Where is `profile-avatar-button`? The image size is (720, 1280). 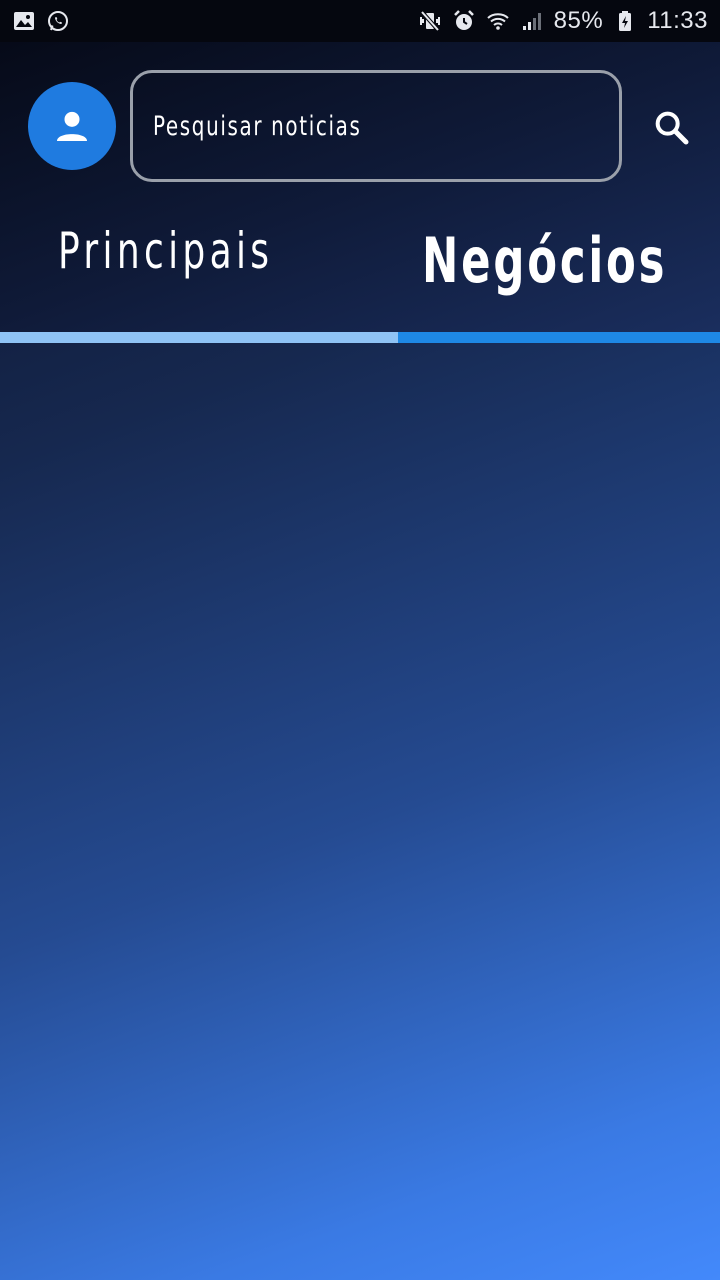
profile-avatar-button is located at coordinates (72, 126).